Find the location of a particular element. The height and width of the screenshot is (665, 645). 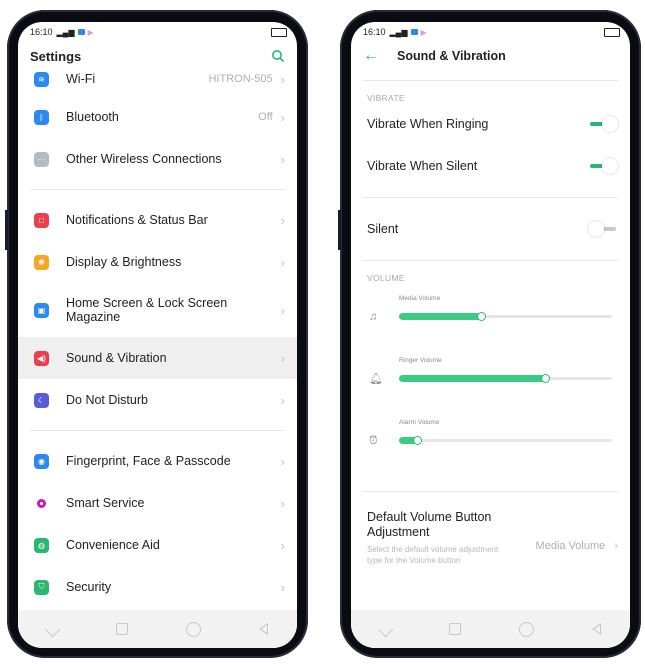

default-volume-title: Default Volume Button Adjustment is located at coordinates (429, 524).